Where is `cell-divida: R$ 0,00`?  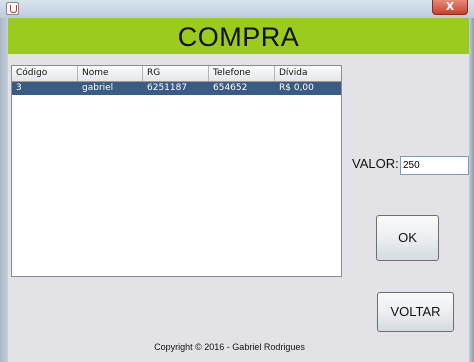
cell-divida: R$ 0,00 is located at coordinates (296, 88).